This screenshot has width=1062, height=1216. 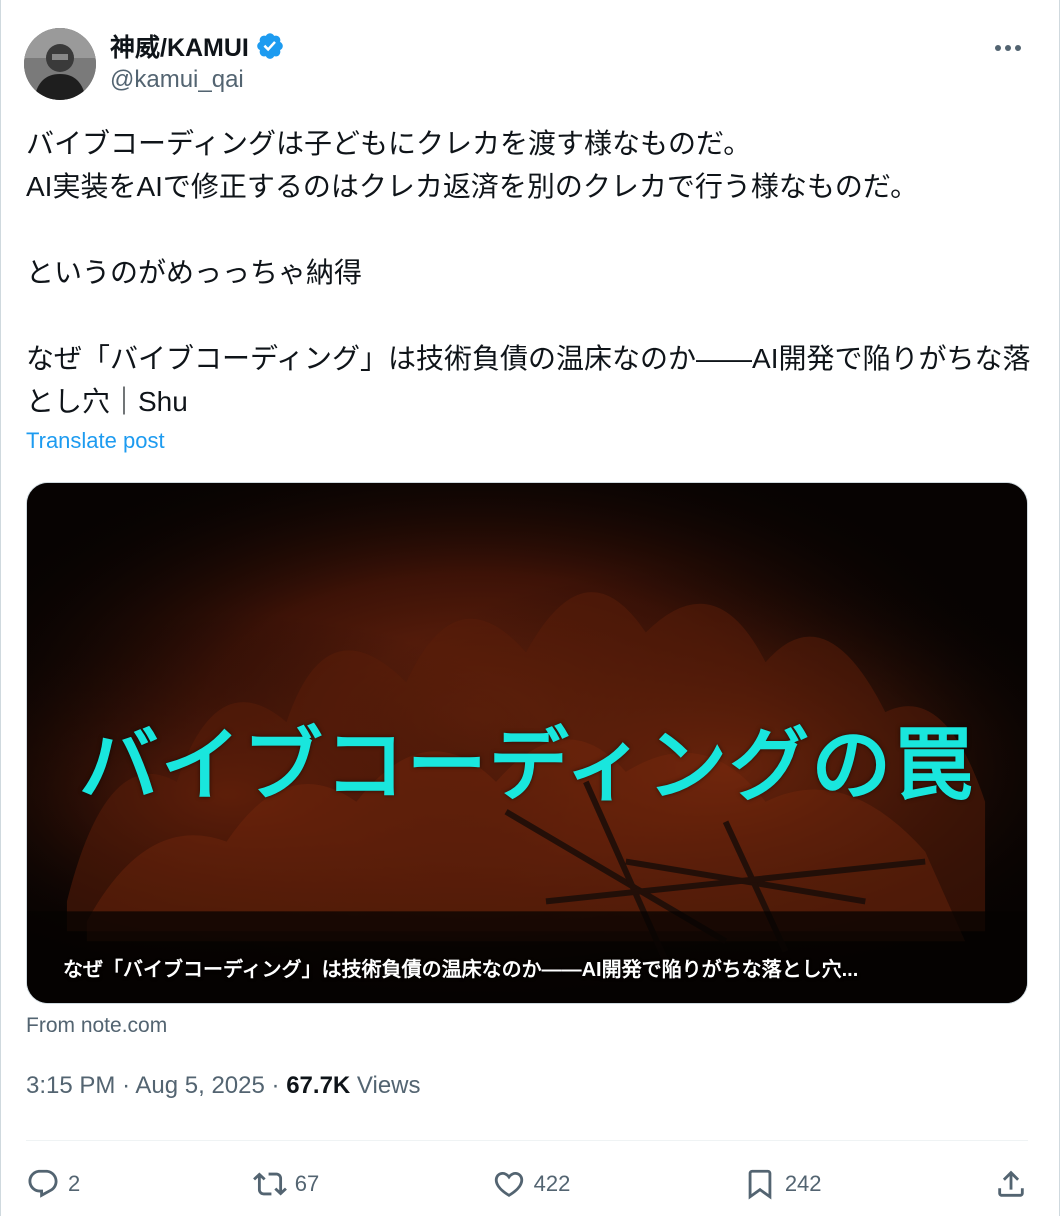 I want to click on bookmark-count: 242, so click(x=803, y=1183).